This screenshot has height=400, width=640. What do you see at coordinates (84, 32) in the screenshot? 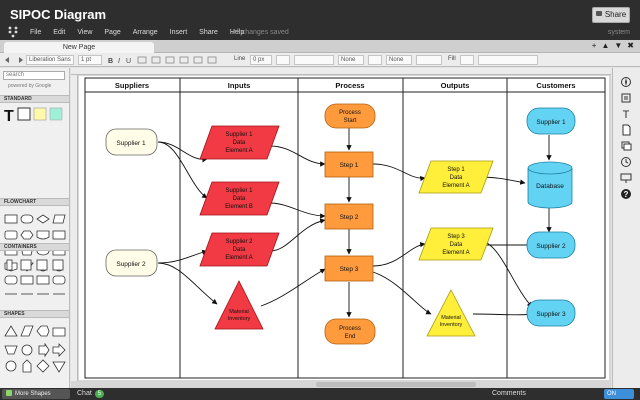
I see `menu-view: View` at bounding box center [84, 32].